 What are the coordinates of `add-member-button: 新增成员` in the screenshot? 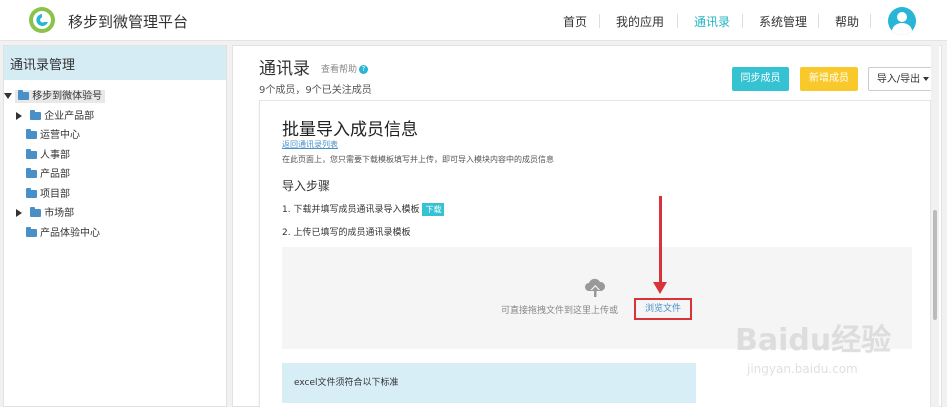 It's located at (829, 79).